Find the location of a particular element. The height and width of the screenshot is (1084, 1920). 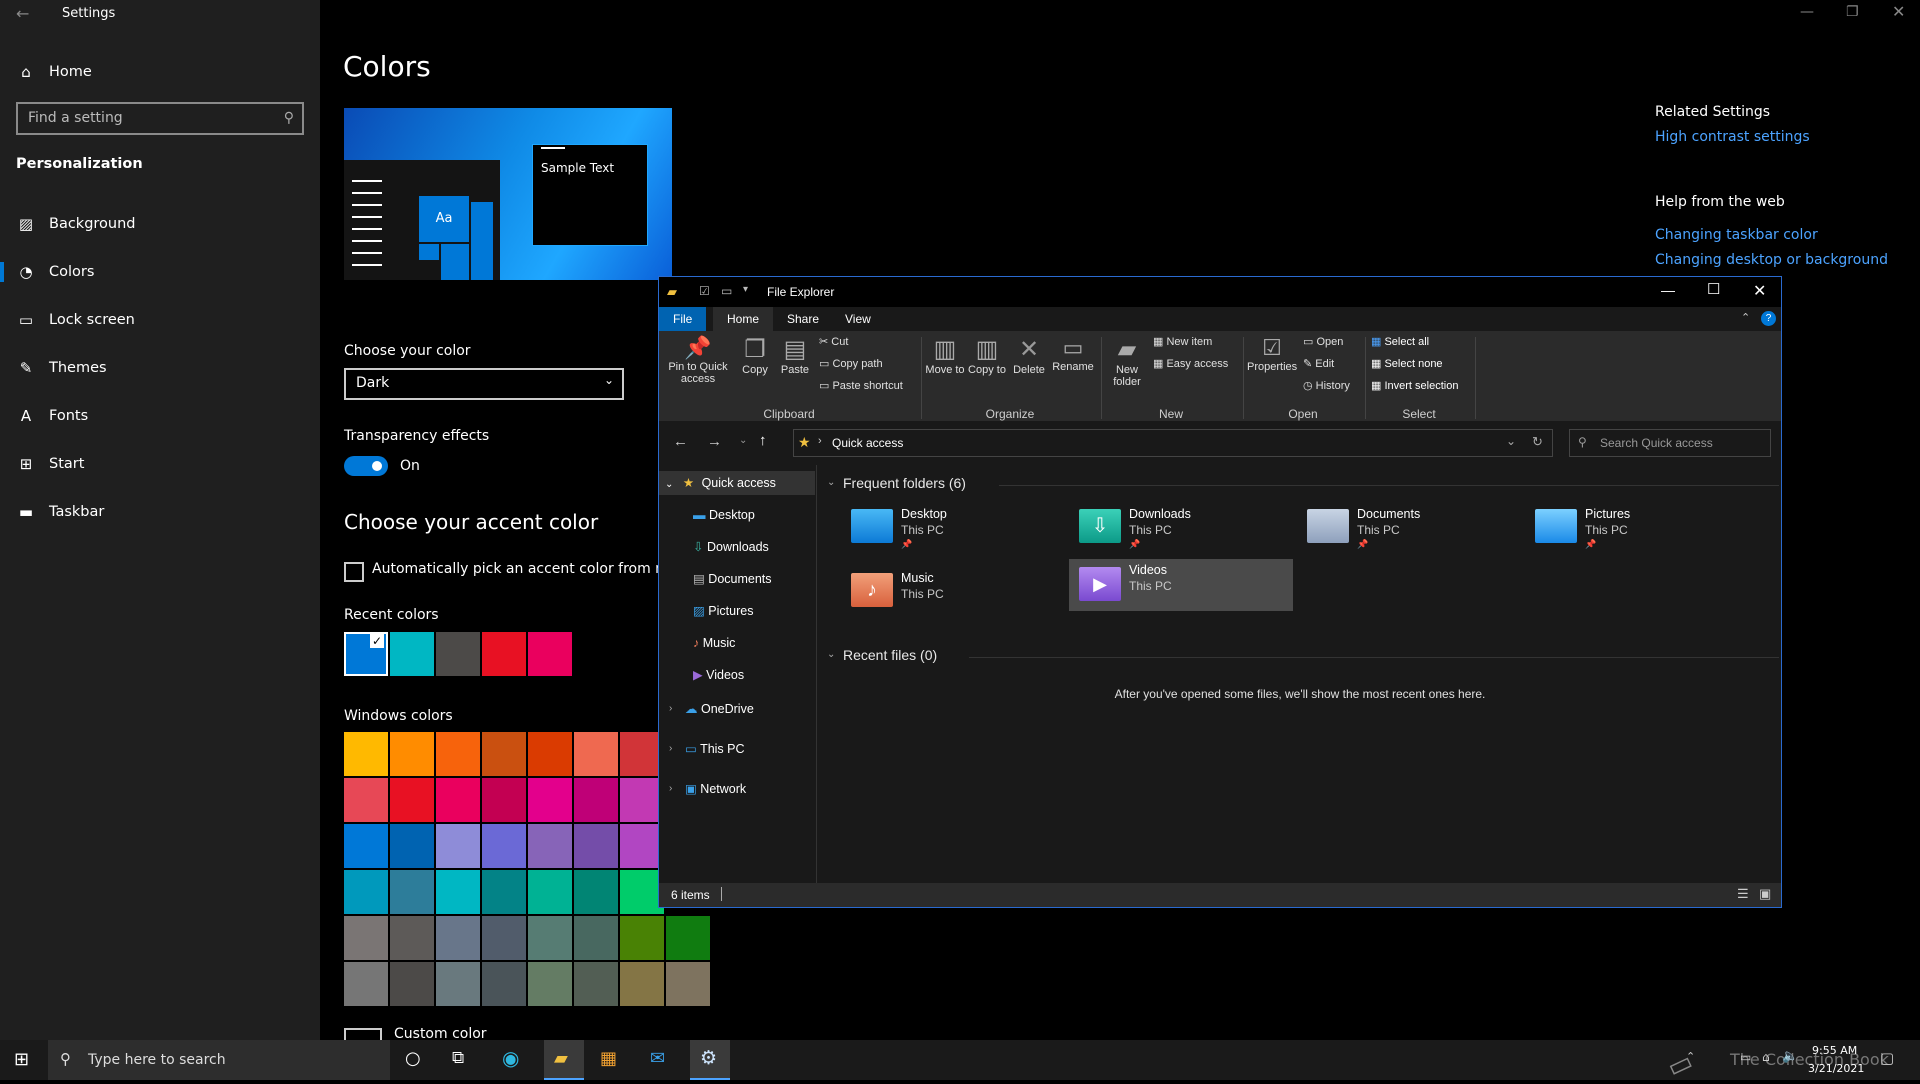

address-dropdown-icon: ⌄ is located at coordinates (1511, 441).